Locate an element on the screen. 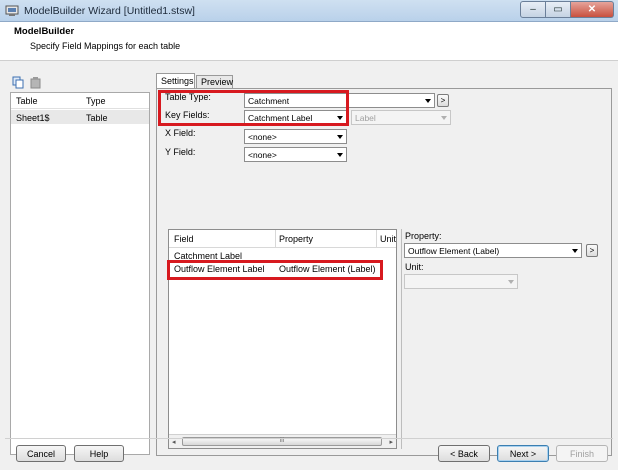 Image resolution: width=618 pixels, height=470 pixels. table-name-cell: Sheet1$ is located at coordinates (33, 118).